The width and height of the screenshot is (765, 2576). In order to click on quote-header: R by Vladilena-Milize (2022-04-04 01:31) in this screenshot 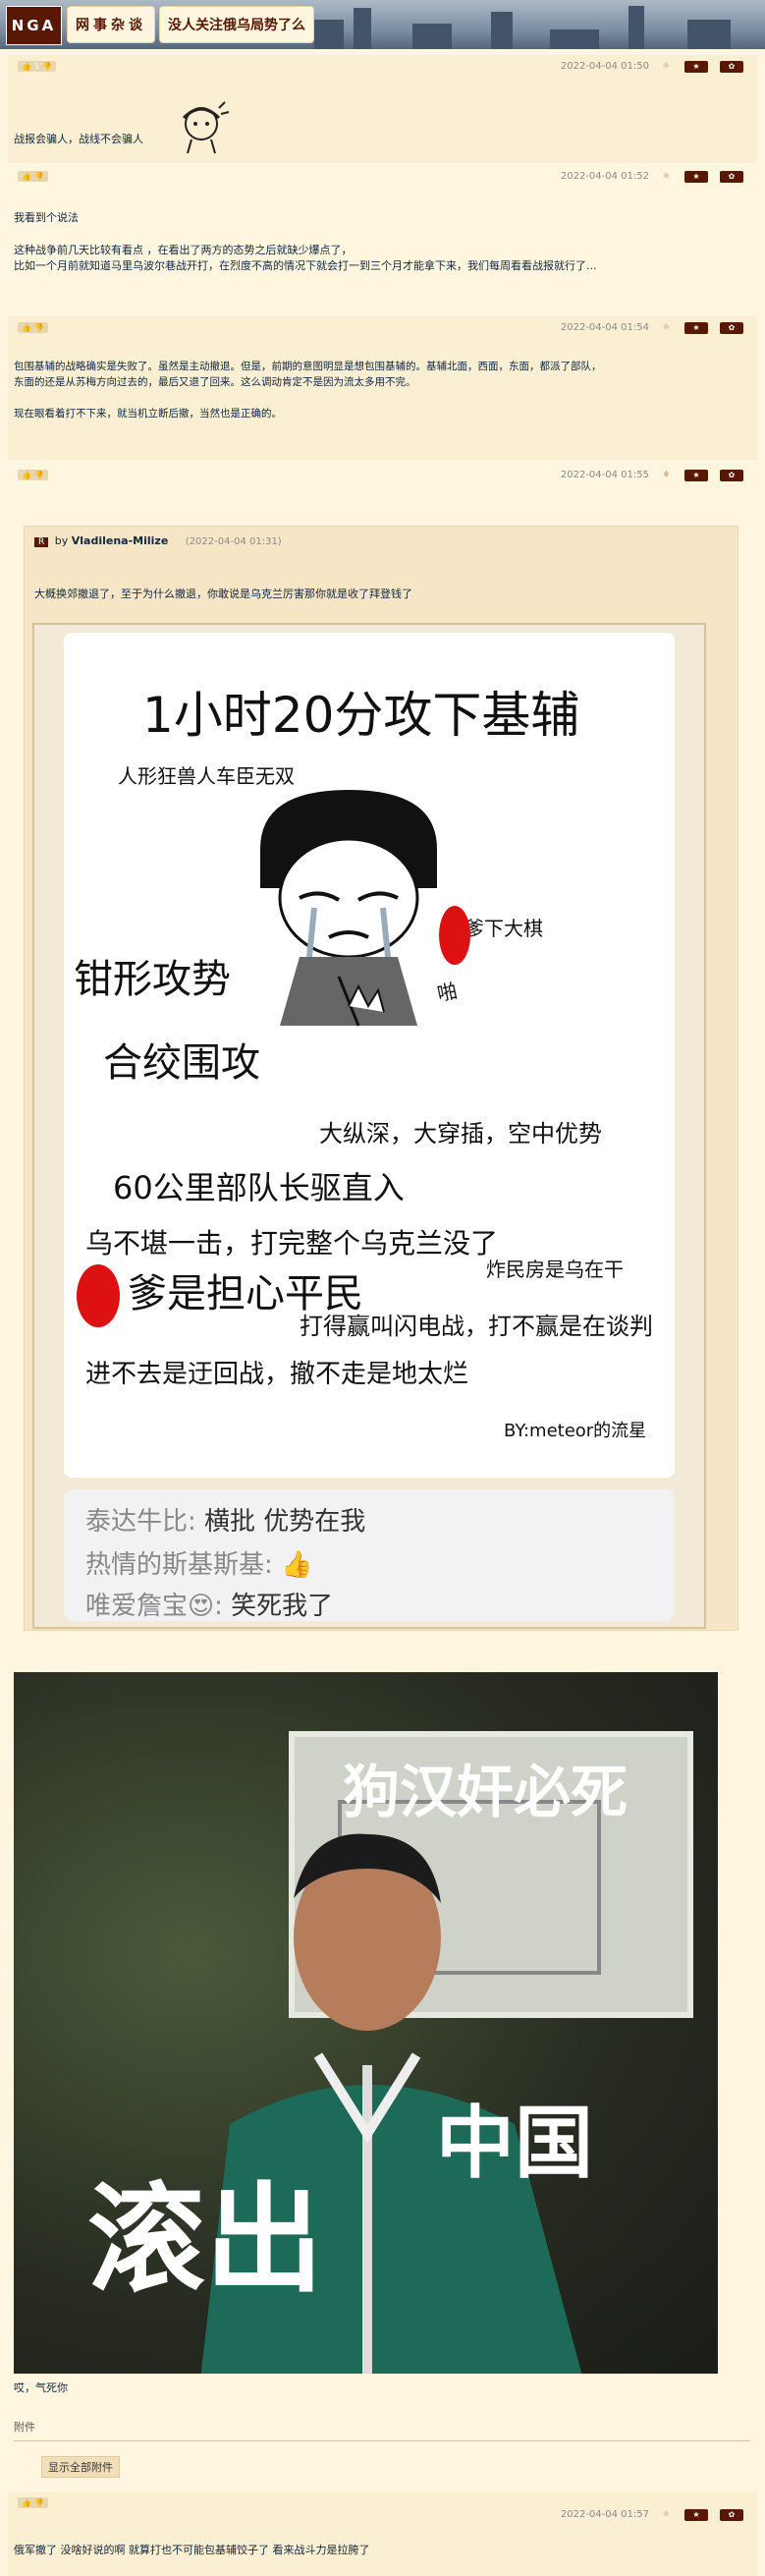, I will do `click(158, 540)`.